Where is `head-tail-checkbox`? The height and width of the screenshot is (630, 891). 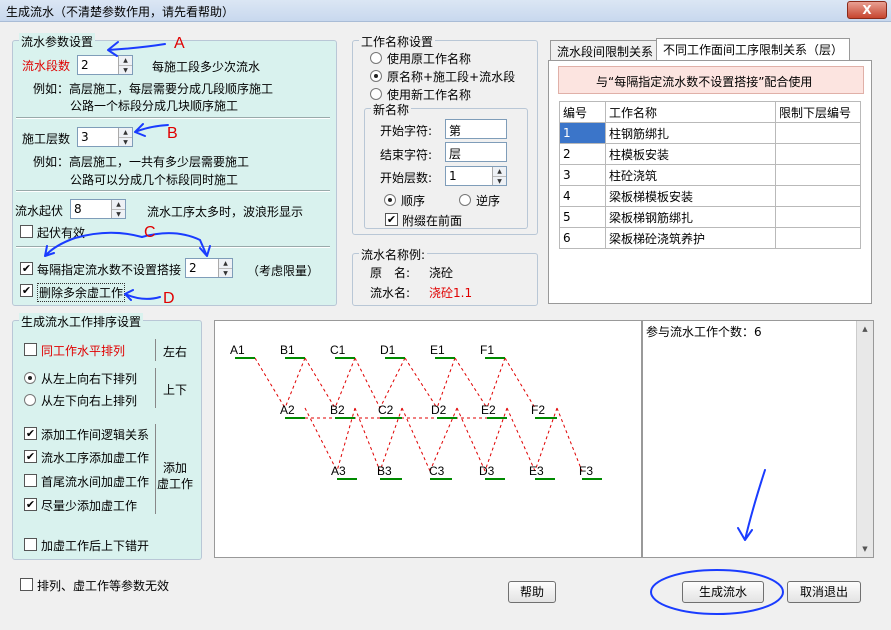
head-tail-checkbox is located at coordinates (30, 480).